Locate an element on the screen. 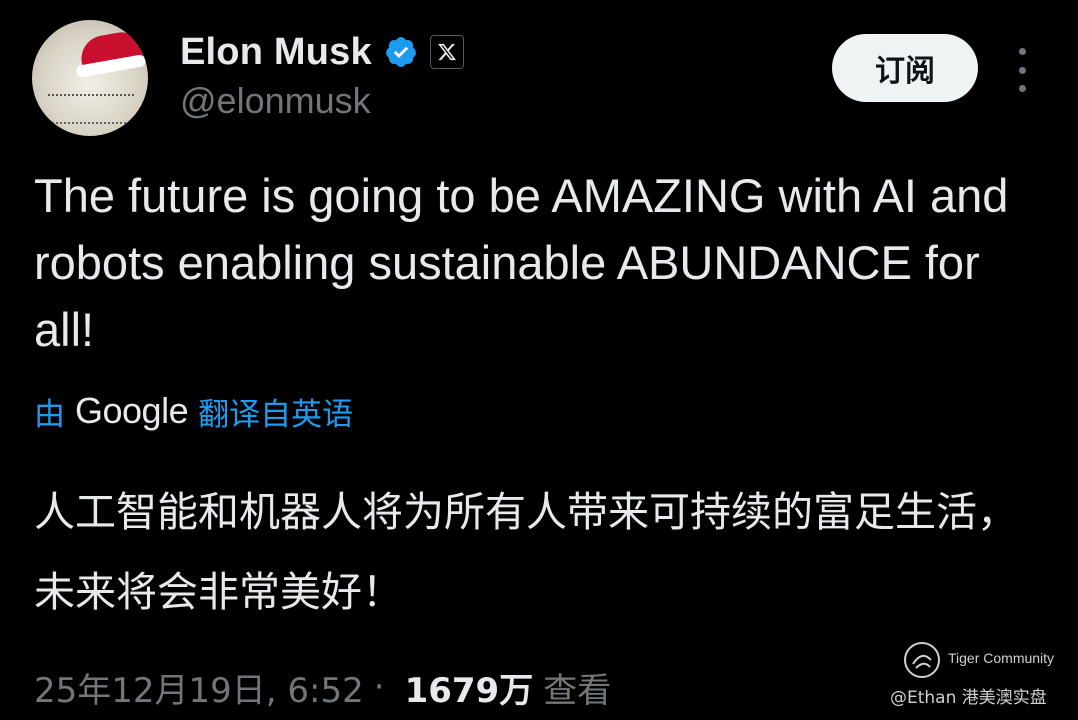 The width and height of the screenshot is (1078, 720). tiger-logo-icon is located at coordinates (922, 660).